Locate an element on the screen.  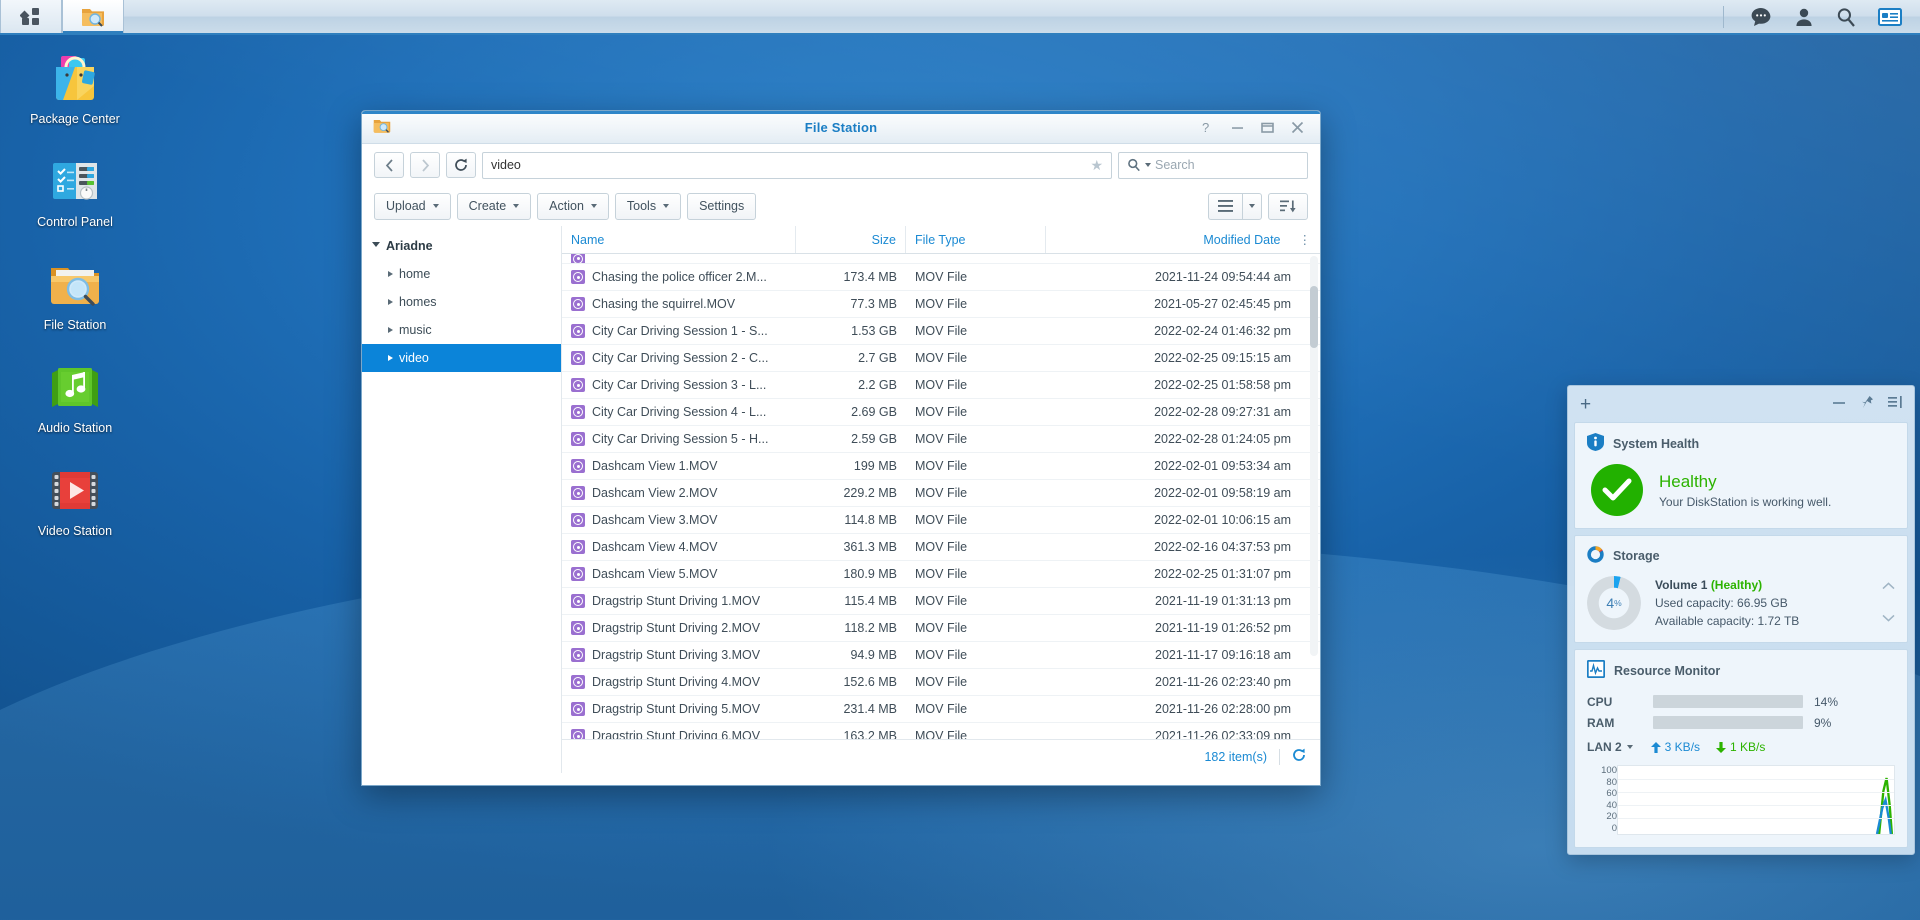
back-button is located at coordinates (389, 165).